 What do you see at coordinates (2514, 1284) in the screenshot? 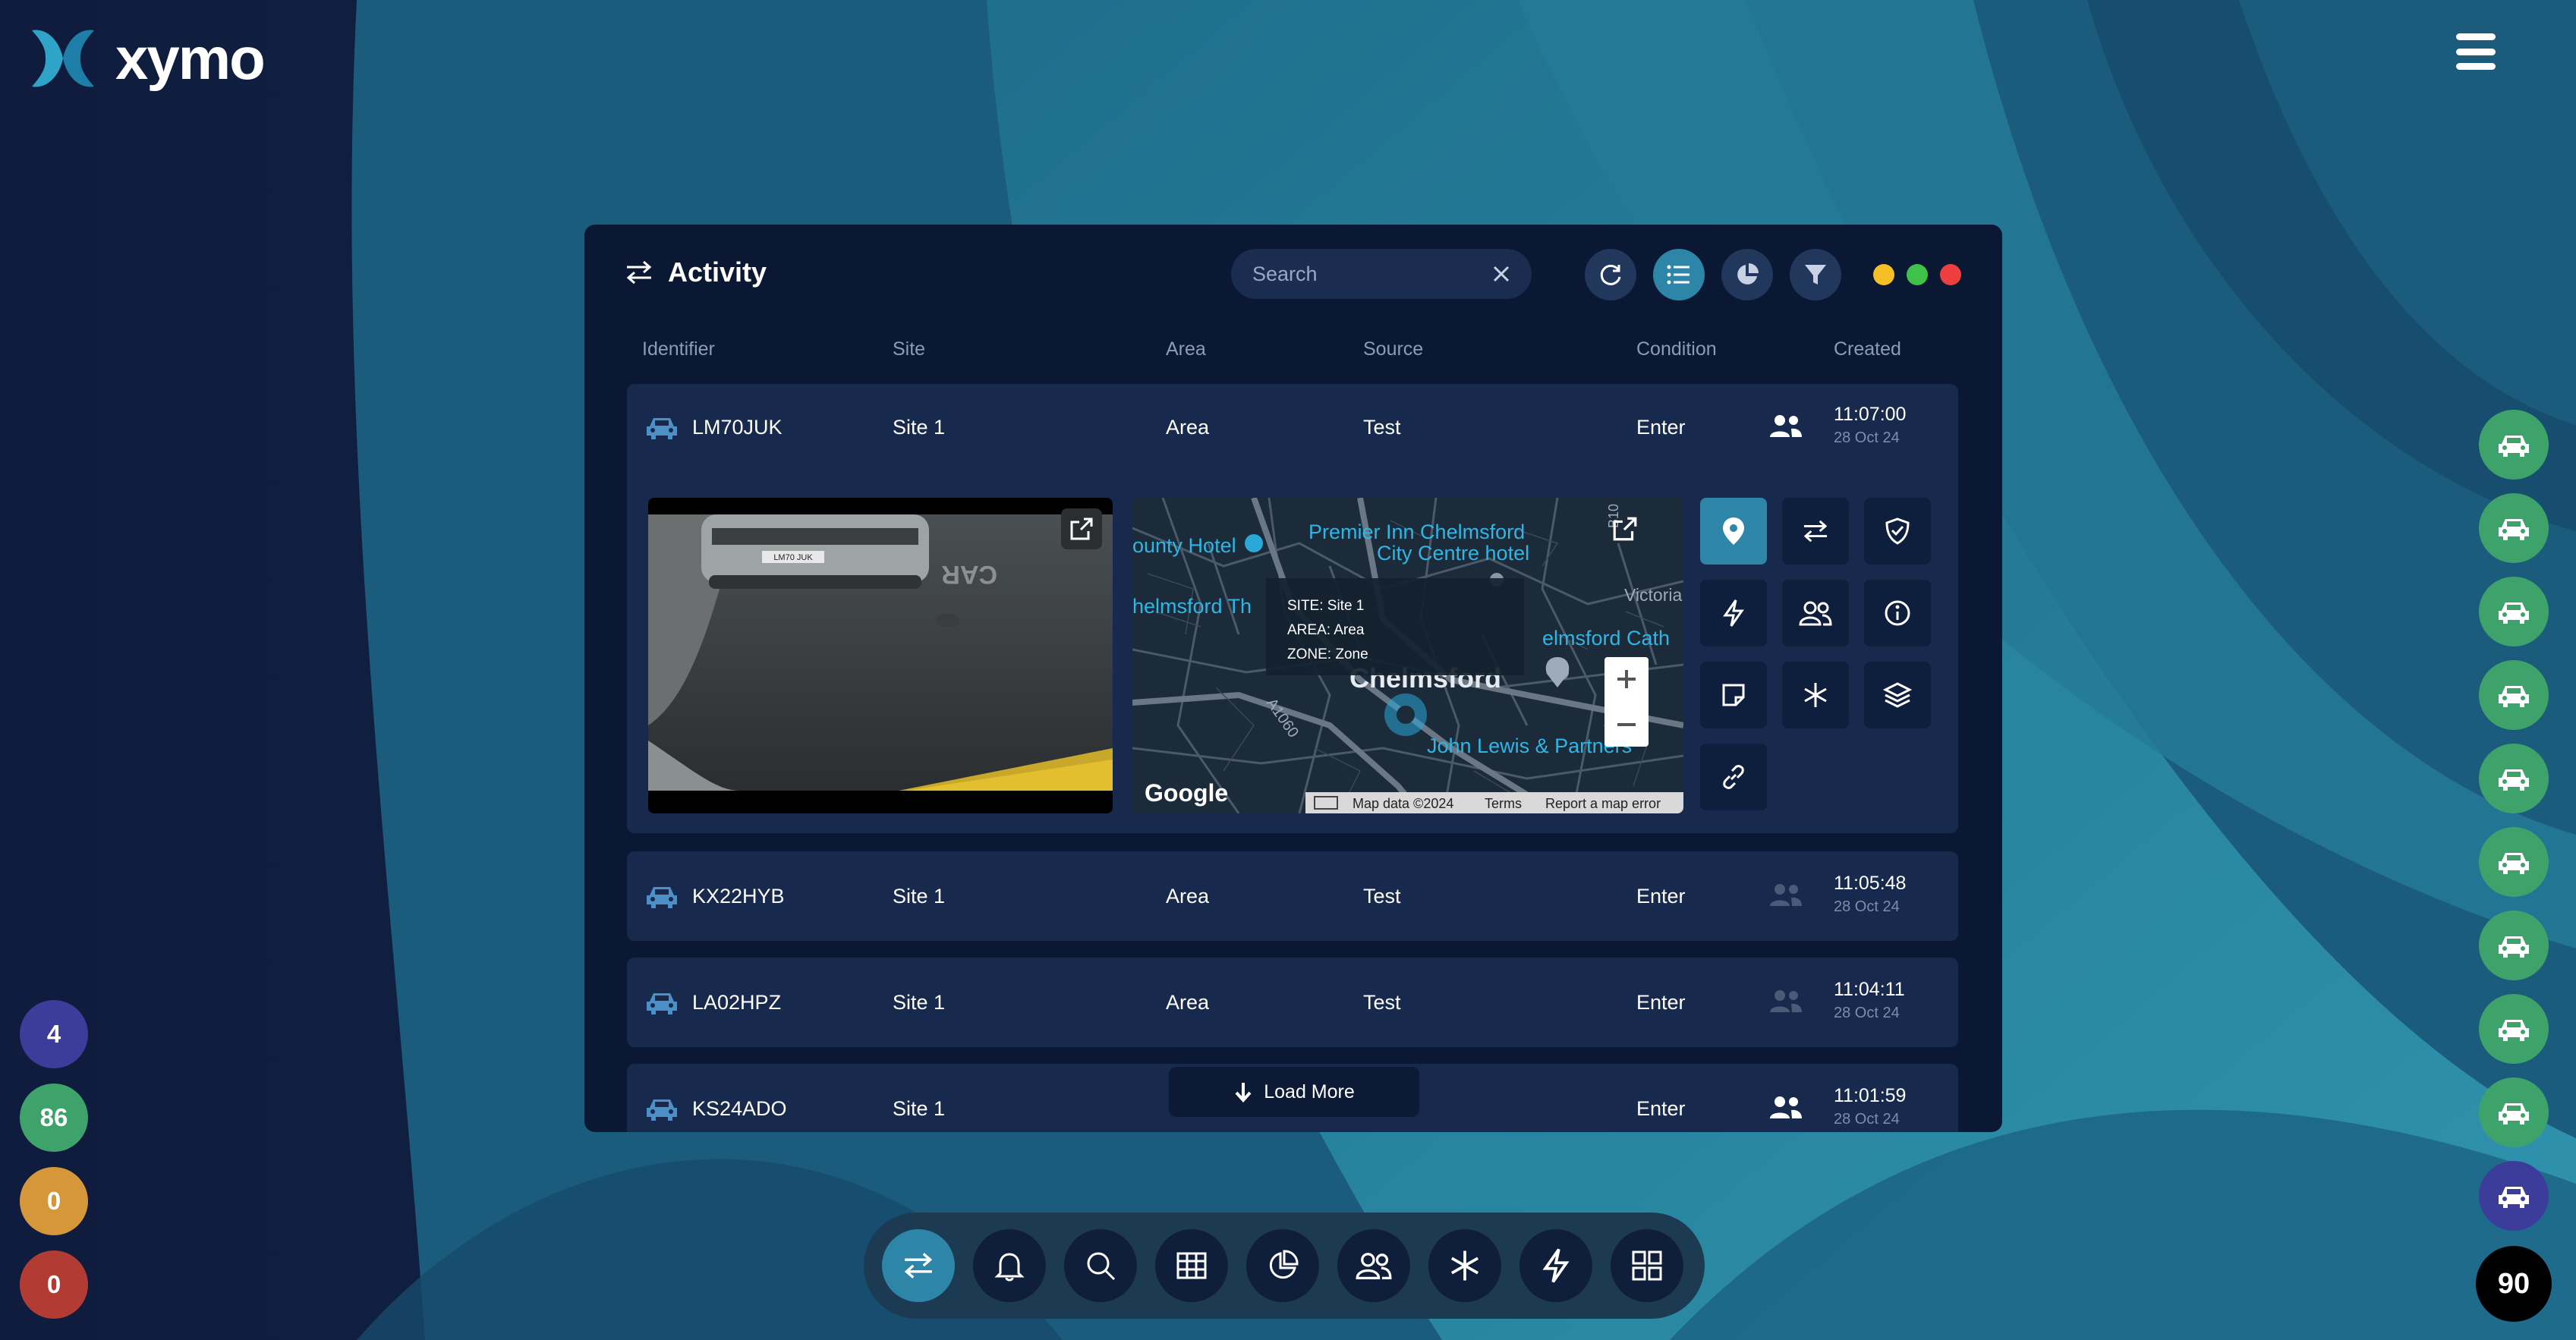
I see `vehicle-count-badge: 90` at bounding box center [2514, 1284].